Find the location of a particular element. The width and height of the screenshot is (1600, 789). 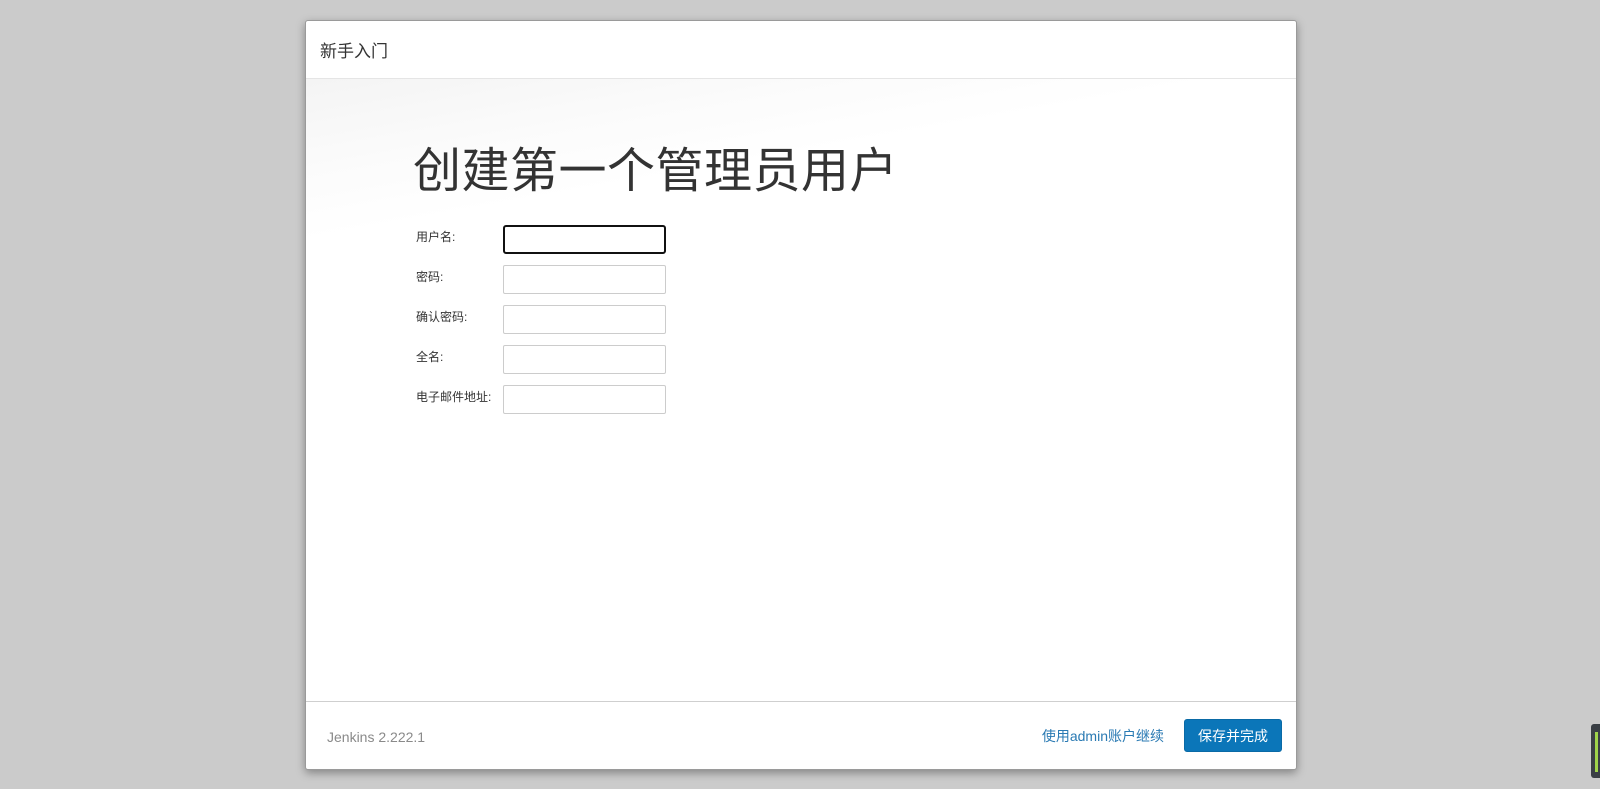

email-row: 电子邮件地址: is located at coordinates (541, 399).